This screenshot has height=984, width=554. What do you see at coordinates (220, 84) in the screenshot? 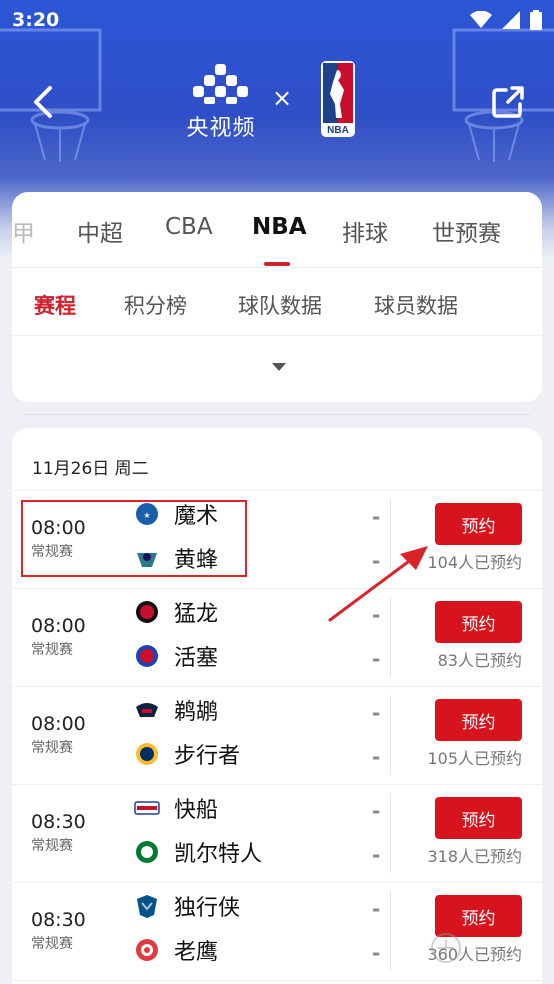
I see `cctv-dots-icon` at bounding box center [220, 84].